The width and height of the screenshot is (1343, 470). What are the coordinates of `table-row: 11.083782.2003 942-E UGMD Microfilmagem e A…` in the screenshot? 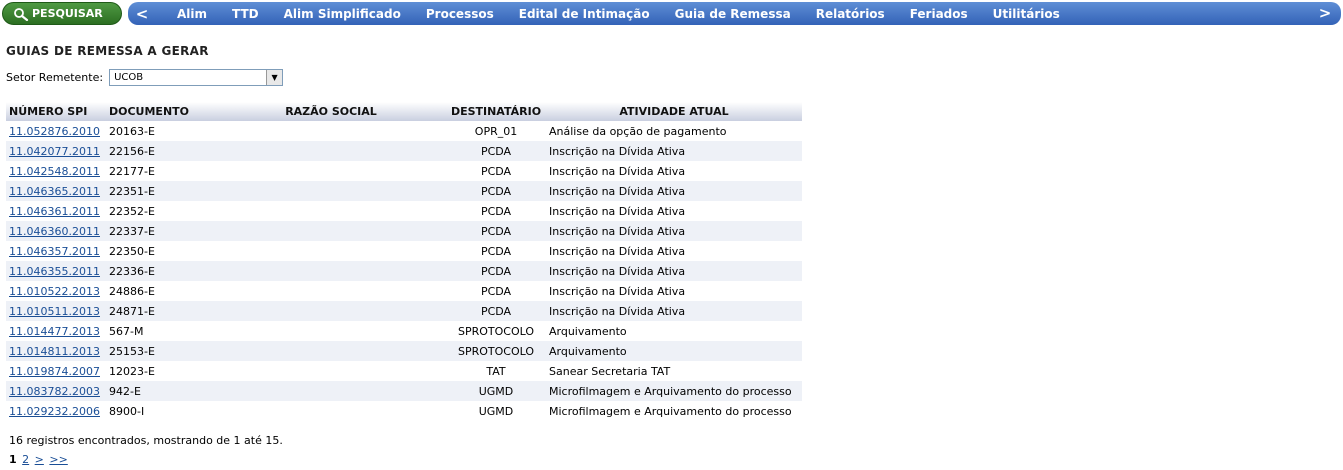 It's located at (404, 391).